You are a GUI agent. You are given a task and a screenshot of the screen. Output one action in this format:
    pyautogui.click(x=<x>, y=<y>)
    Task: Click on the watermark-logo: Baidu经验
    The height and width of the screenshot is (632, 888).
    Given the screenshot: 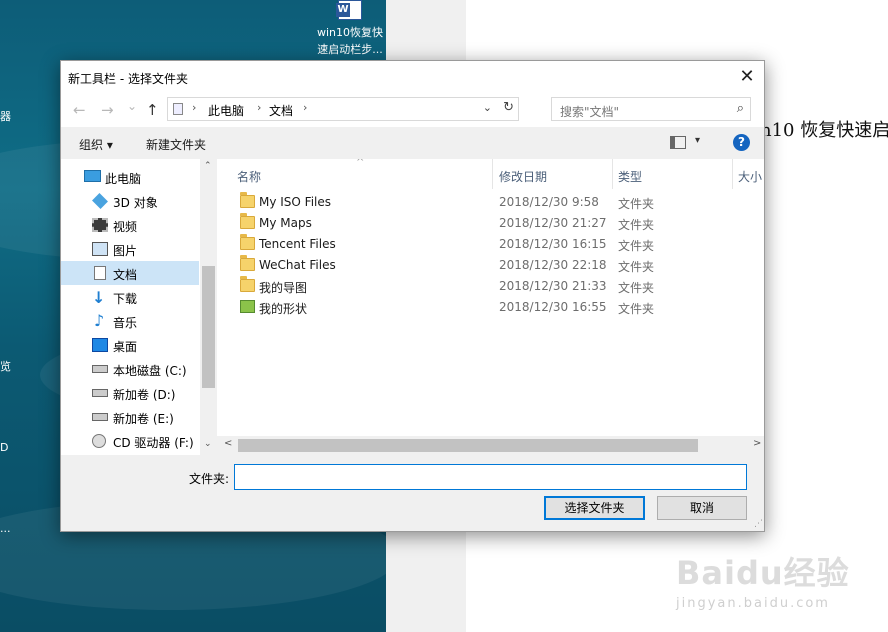 What is the action you would take?
    pyautogui.click(x=763, y=573)
    